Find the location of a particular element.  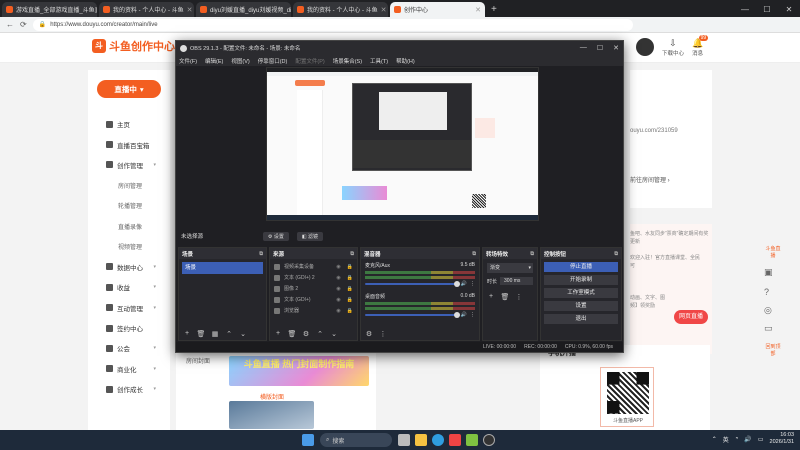

close-window-icon: ✕ is located at coordinates (616, 48).